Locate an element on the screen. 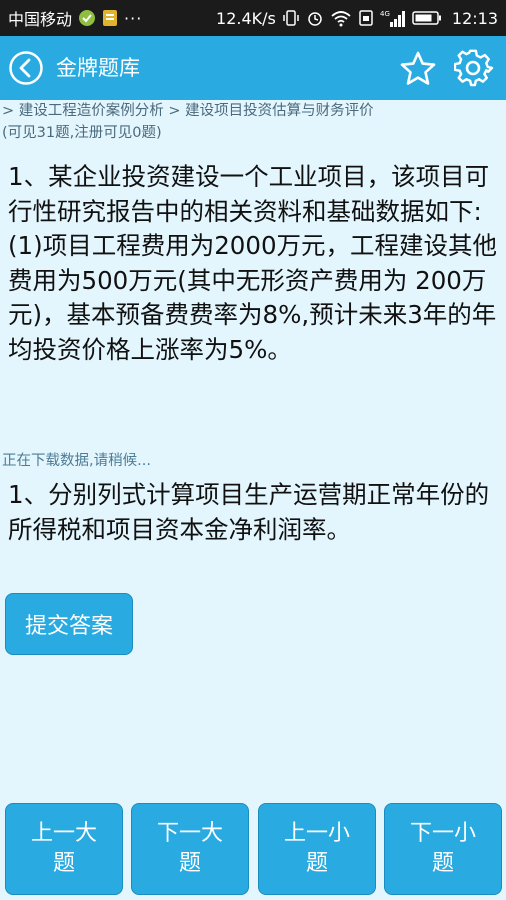 The width and height of the screenshot is (506, 900). settings-button is located at coordinates (473, 69).